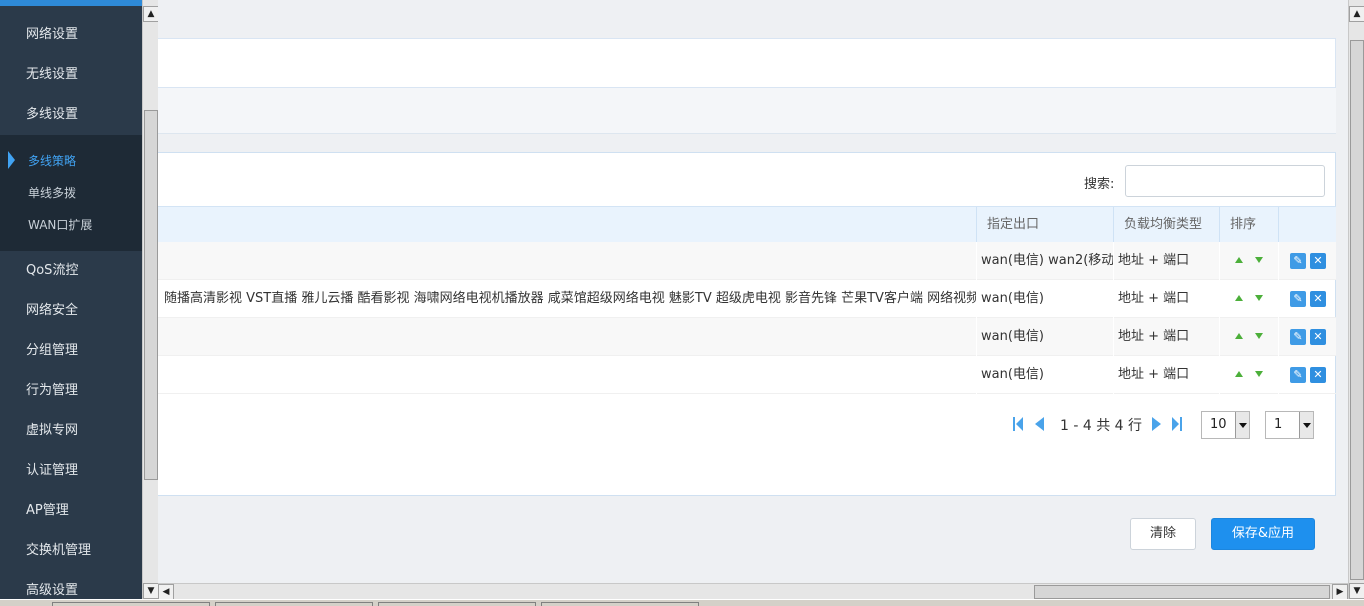 Image resolution: width=1364 pixels, height=606 pixels. What do you see at coordinates (1175, 424) in the screenshot?
I see `last-page-icon` at bounding box center [1175, 424].